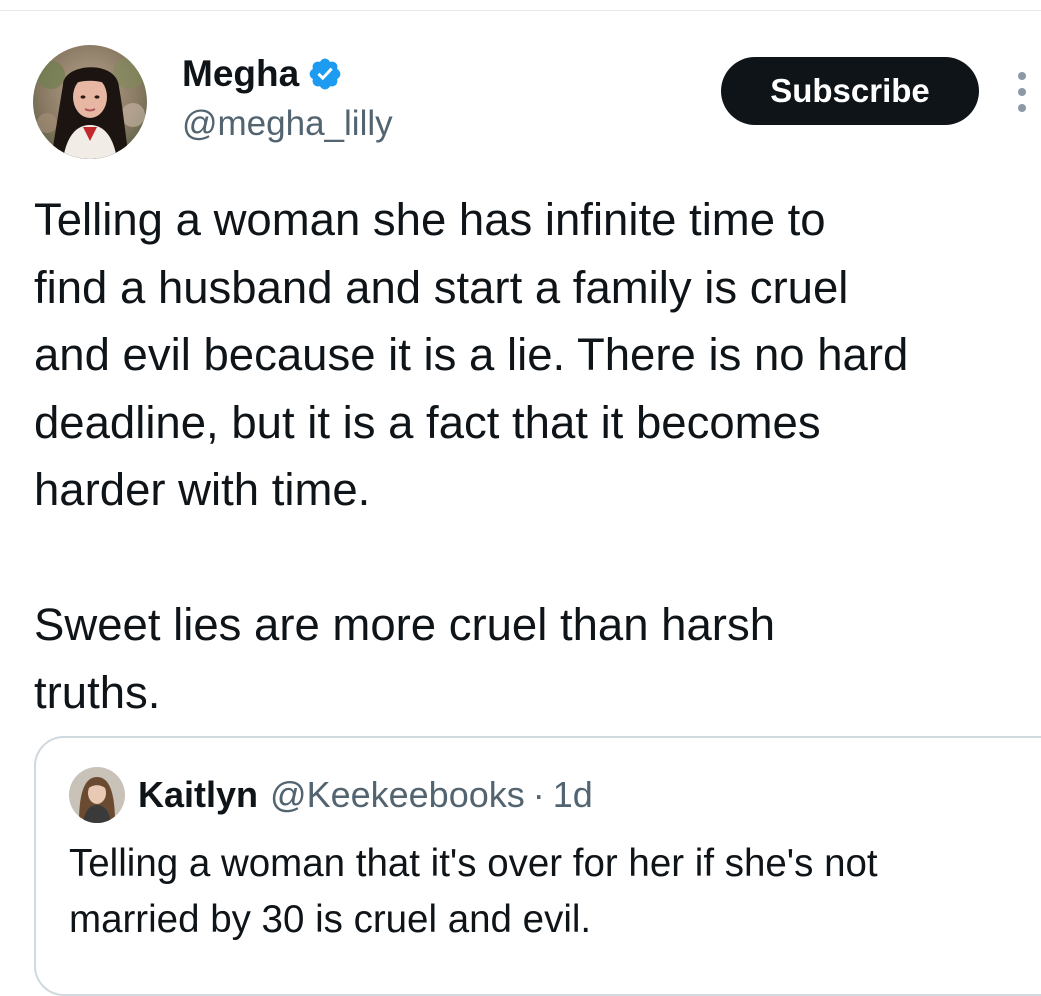 Image resolution: width=1041 pixels, height=996 pixels. Describe the element at coordinates (430, 219) in the screenshot. I see `tweet-line: Telling a woman she has infinite time to` at that location.